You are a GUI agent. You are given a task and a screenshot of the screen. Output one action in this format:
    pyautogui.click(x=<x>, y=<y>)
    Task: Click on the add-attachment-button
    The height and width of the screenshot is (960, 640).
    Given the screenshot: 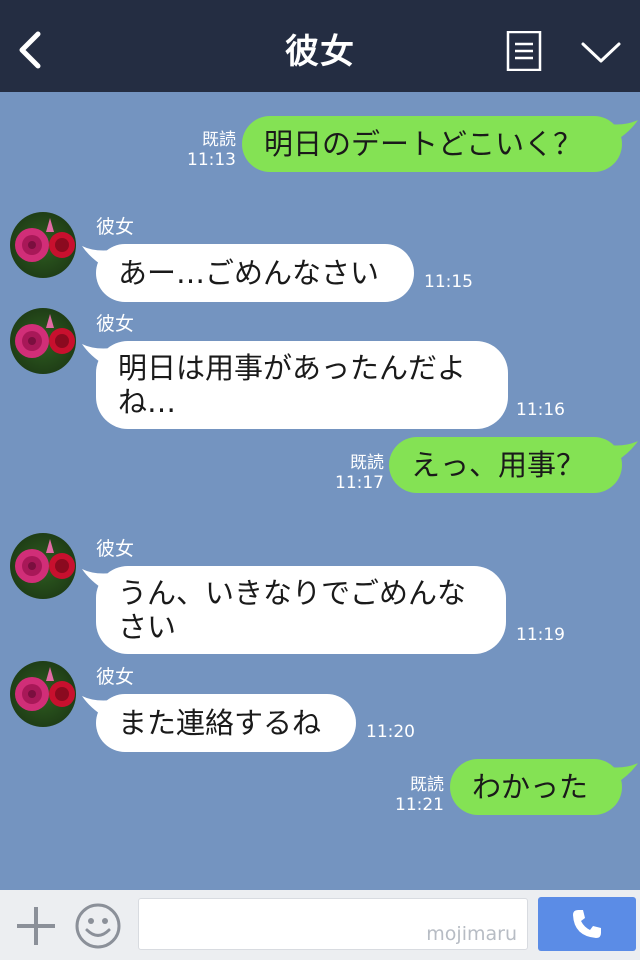 What is the action you would take?
    pyautogui.click(x=36, y=926)
    